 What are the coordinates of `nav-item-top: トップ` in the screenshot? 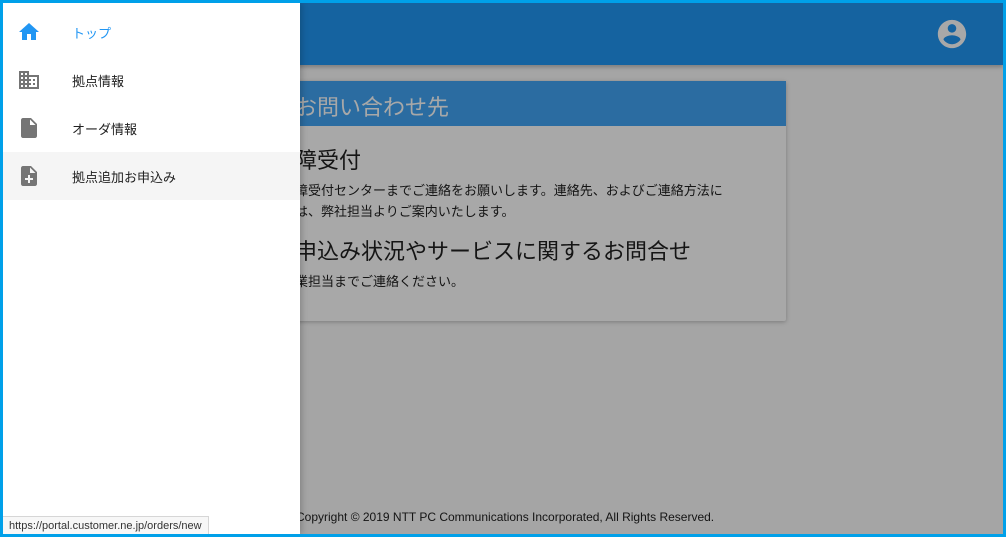 It's located at (151, 32).